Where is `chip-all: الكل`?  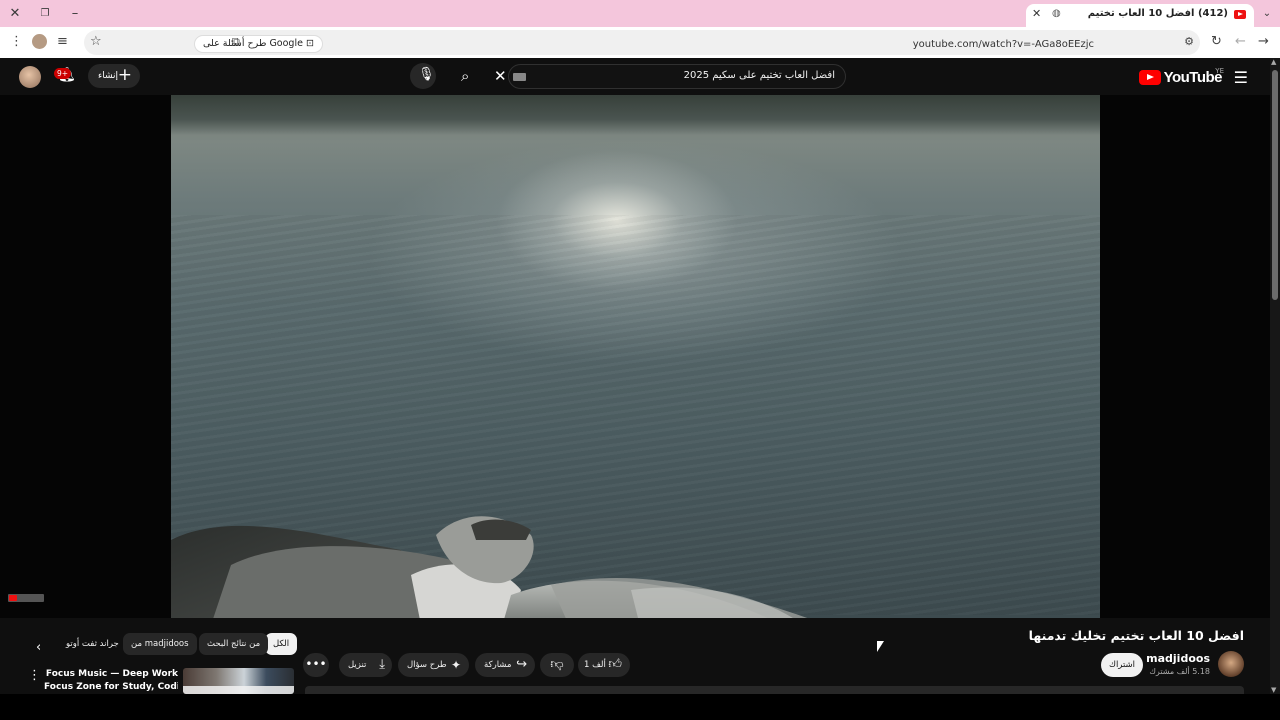
chip-all: الكل is located at coordinates (281, 644).